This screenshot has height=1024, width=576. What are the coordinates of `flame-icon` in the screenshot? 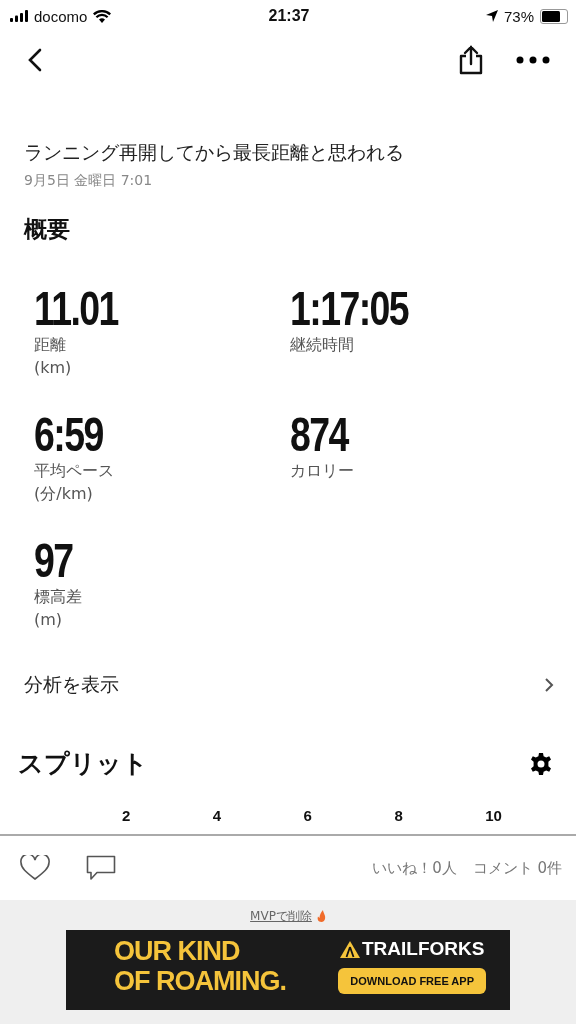 It's located at (321, 916).